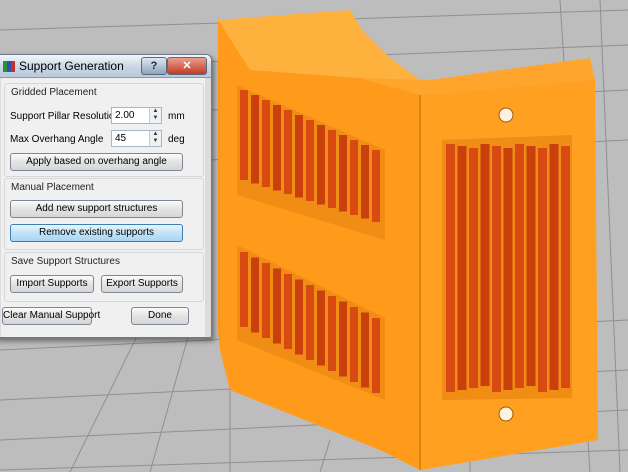 The image size is (628, 472). What do you see at coordinates (57, 139) in the screenshot?
I see `overhang-angle-label: Max Overhang Angle` at bounding box center [57, 139].